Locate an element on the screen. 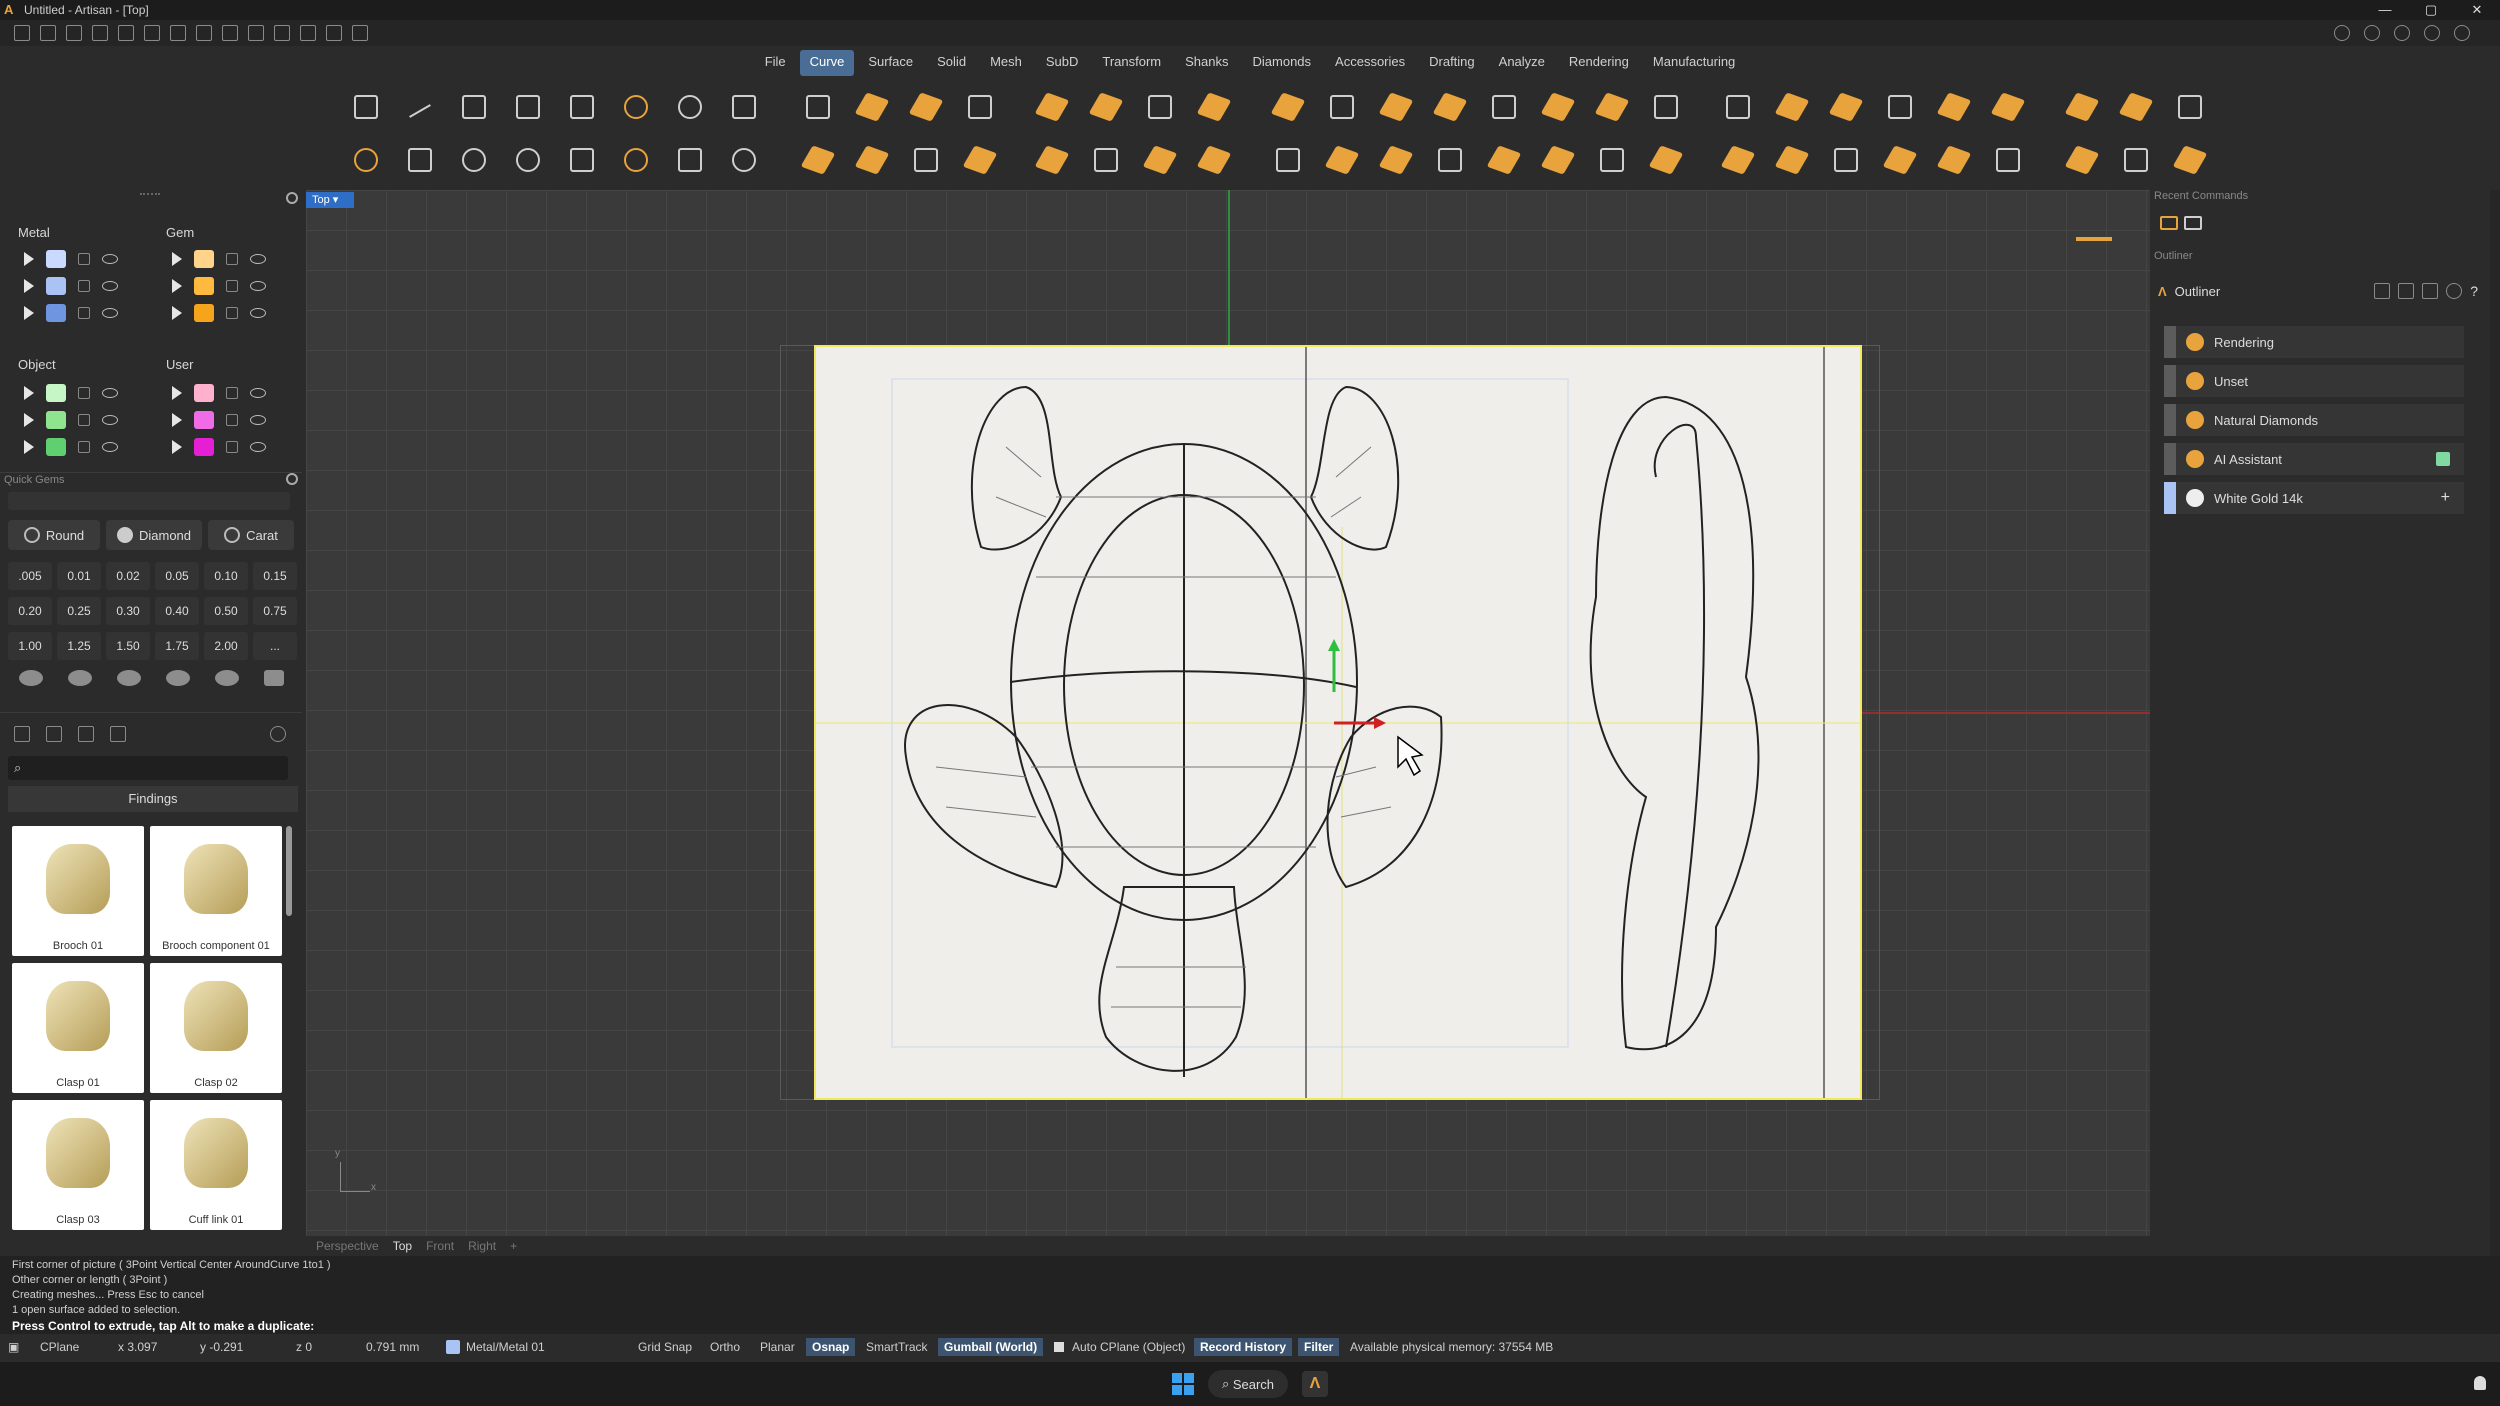 This screenshot has width=2500, height=1406. close-button: ✕ is located at coordinates (2477, 10).